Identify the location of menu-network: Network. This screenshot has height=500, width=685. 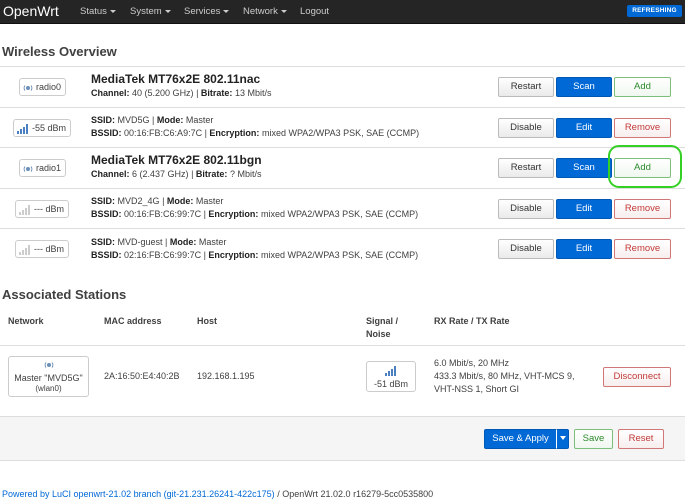
(265, 11).